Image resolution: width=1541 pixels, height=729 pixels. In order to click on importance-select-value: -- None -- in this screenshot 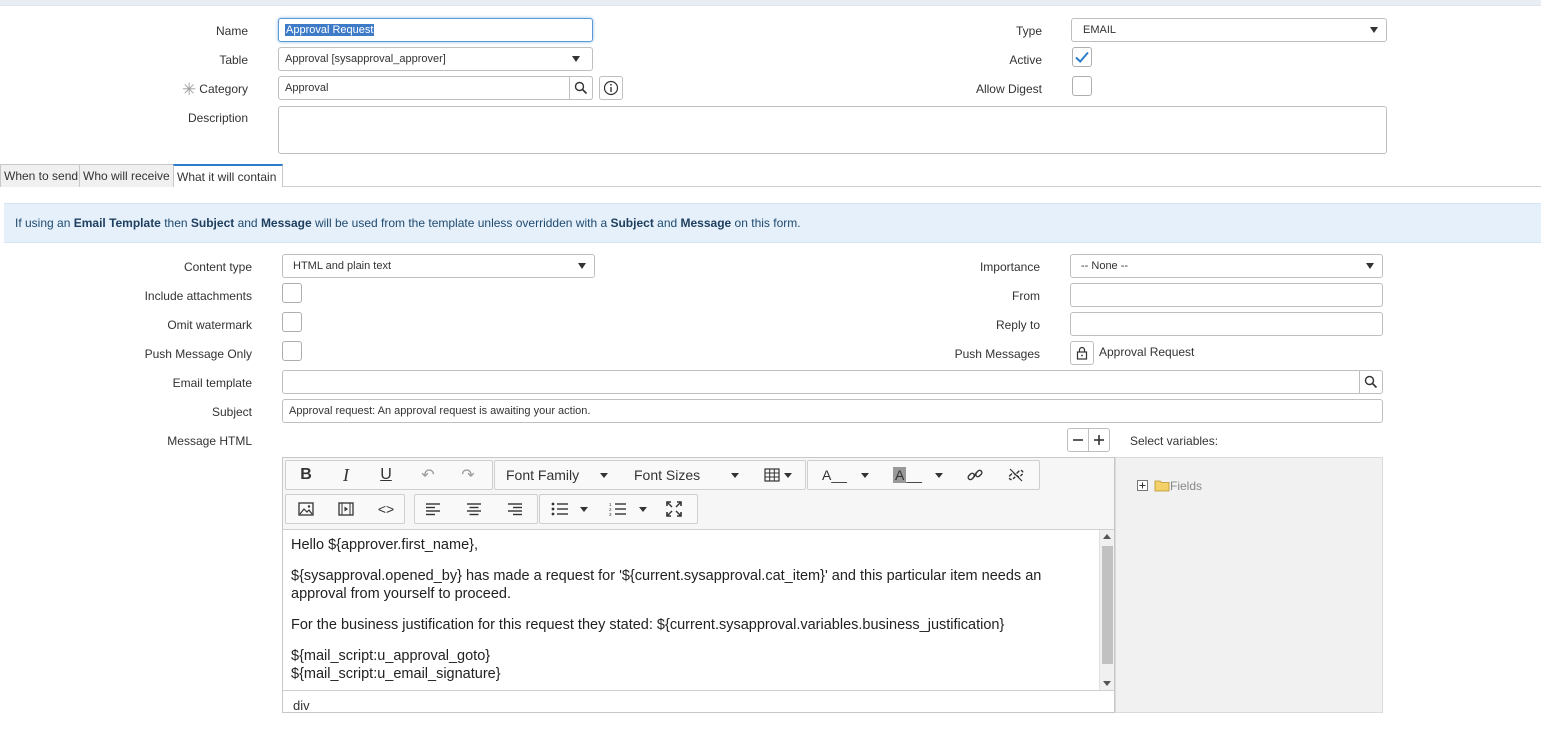, I will do `click(1105, 266)`.